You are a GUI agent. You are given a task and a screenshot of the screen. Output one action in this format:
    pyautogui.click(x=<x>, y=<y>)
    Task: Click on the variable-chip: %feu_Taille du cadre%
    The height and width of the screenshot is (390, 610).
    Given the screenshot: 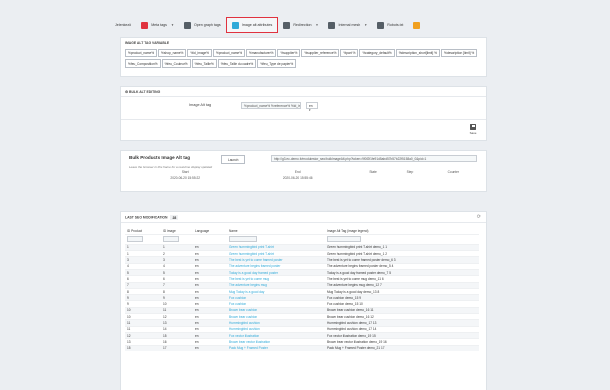 What is the action you would take?
    pyautogui.click(x=237, y=63)
    